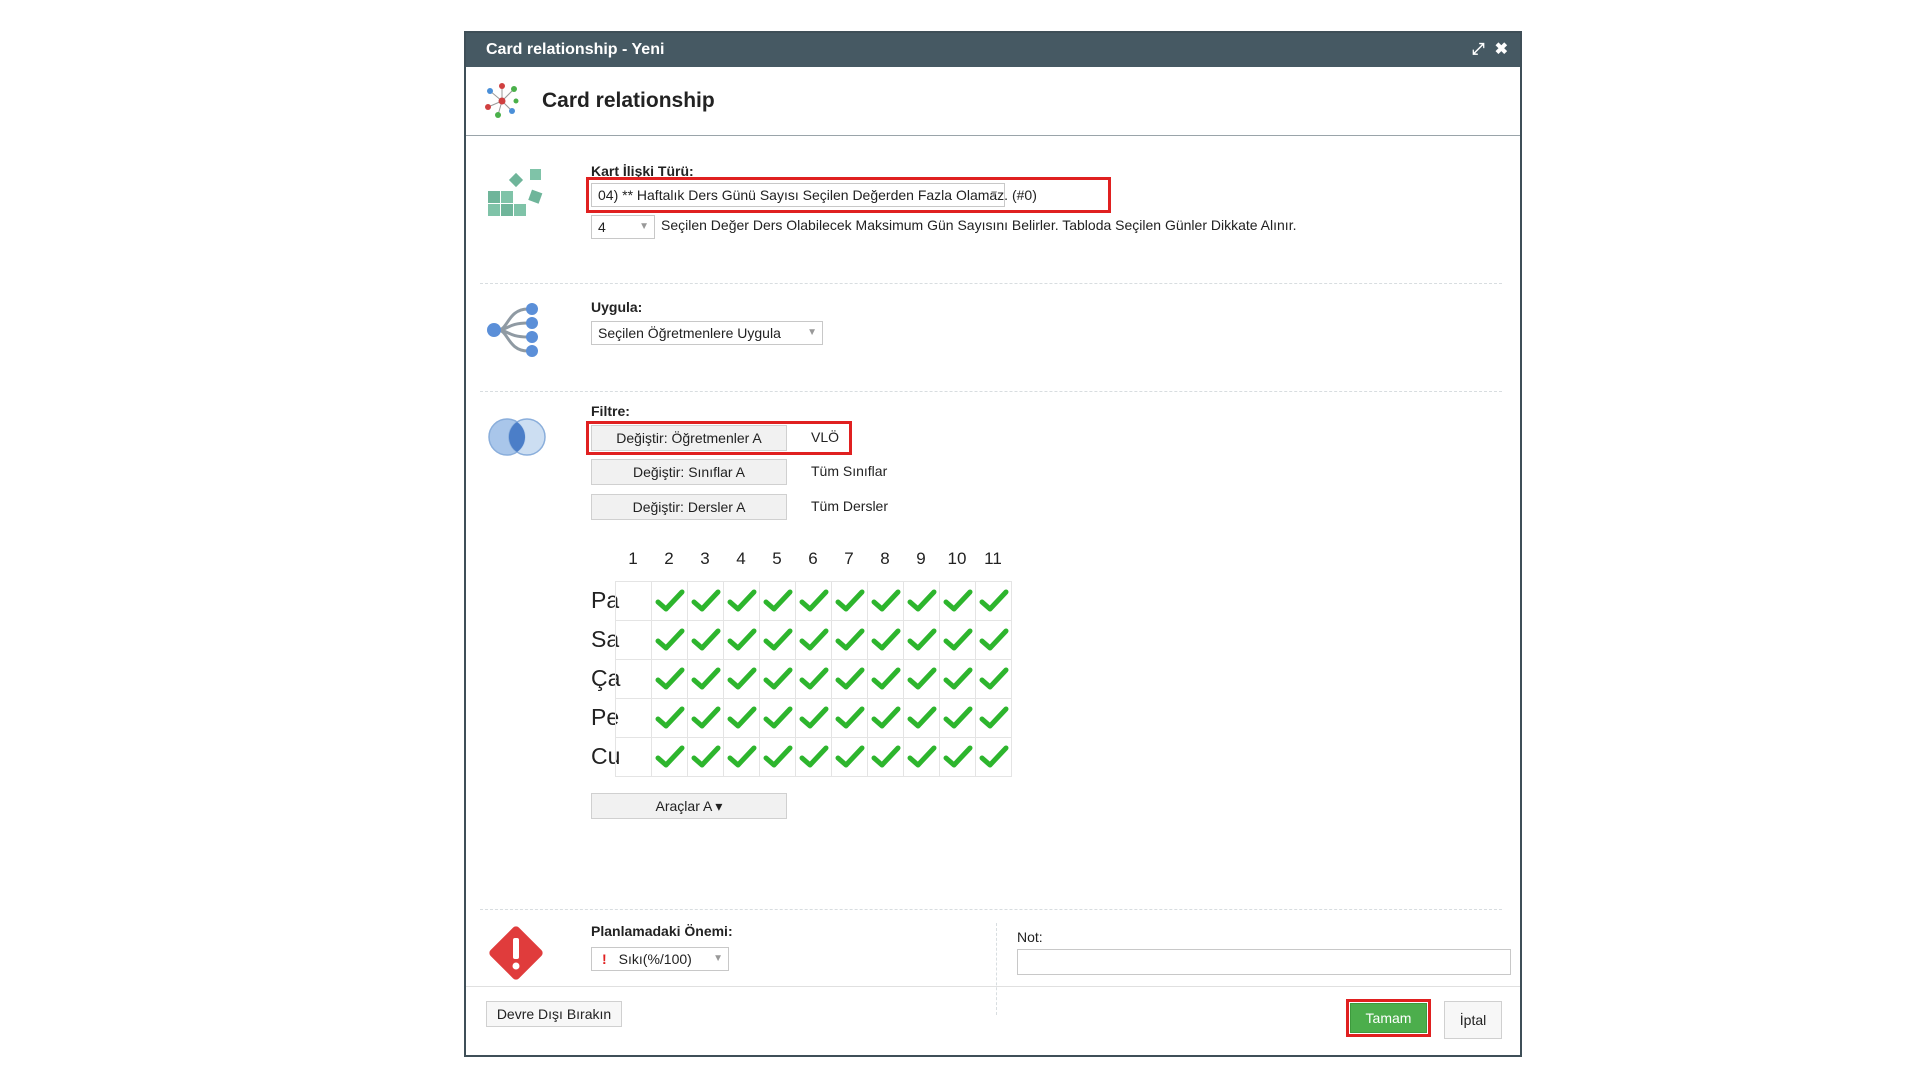  What do you see at coordinates (777, 558) in the screenshot?
I see `schedule-column-header: 5` at bounding box center [777, 558].